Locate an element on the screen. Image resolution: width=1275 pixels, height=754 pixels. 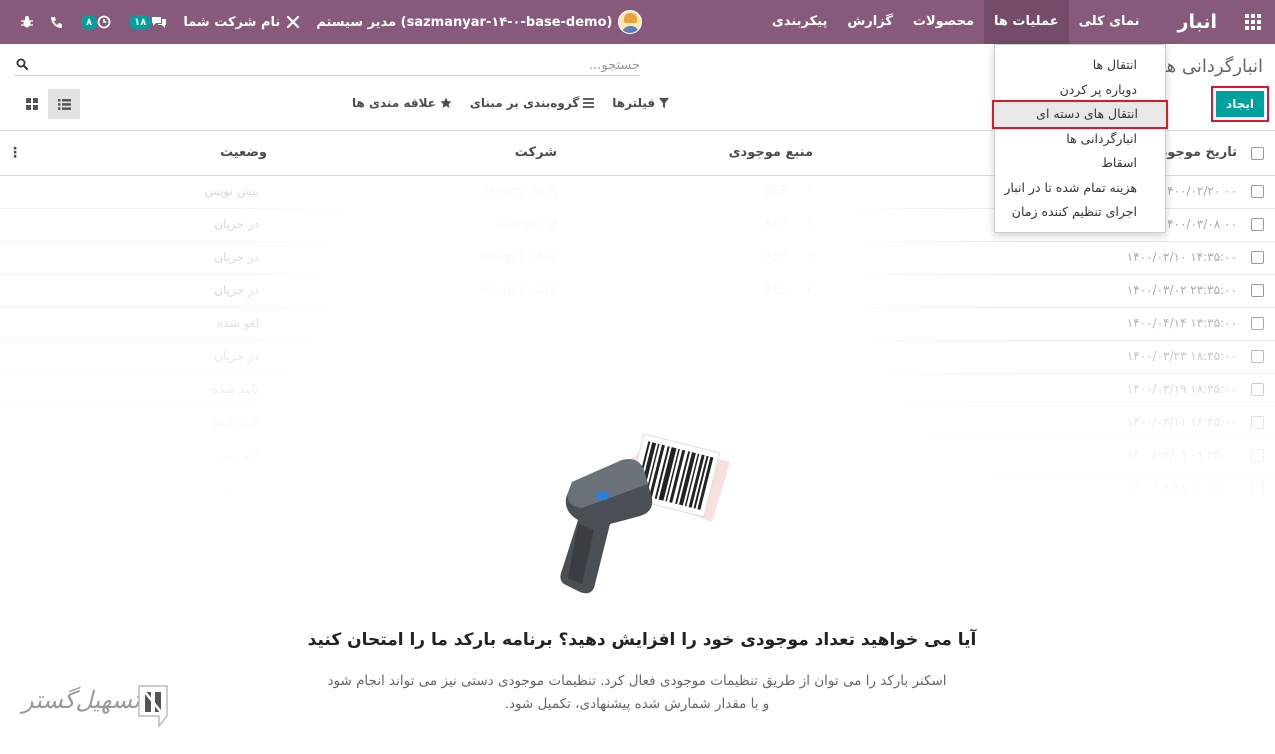
apps-grid-icon is located at coordinates (1253, 22).